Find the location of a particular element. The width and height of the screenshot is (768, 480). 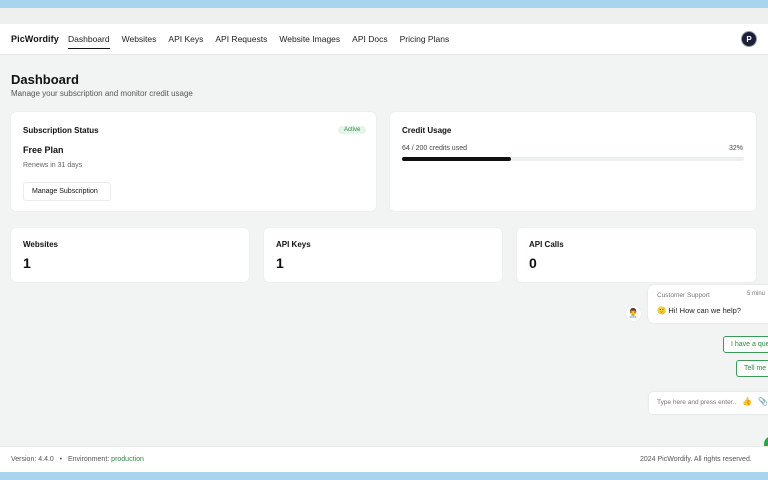

stat-value-api-calls: 0 is located at coordinates (533, 263).